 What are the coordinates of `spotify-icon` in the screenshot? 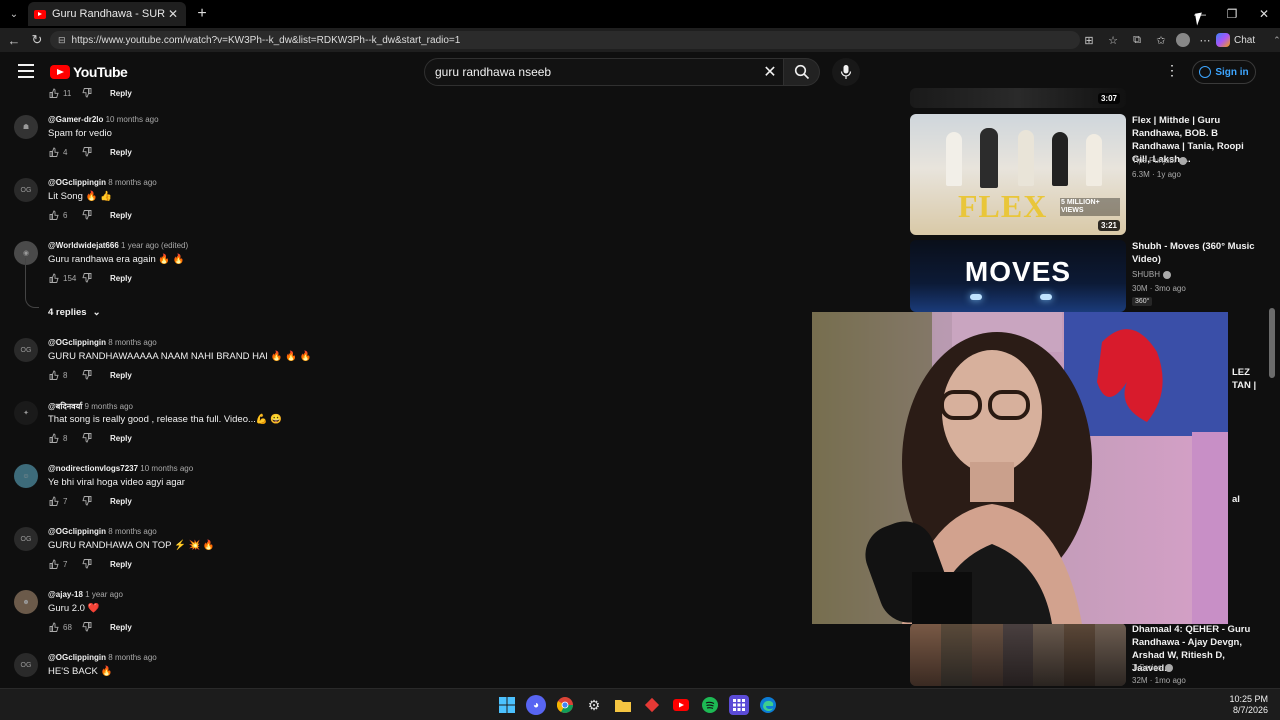 It's located at (710, 705).